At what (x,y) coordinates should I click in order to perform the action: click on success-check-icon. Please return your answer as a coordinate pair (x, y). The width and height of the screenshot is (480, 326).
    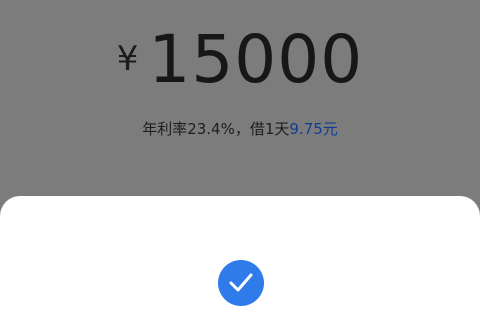
    Looking at the image, I should click on (241, 283).